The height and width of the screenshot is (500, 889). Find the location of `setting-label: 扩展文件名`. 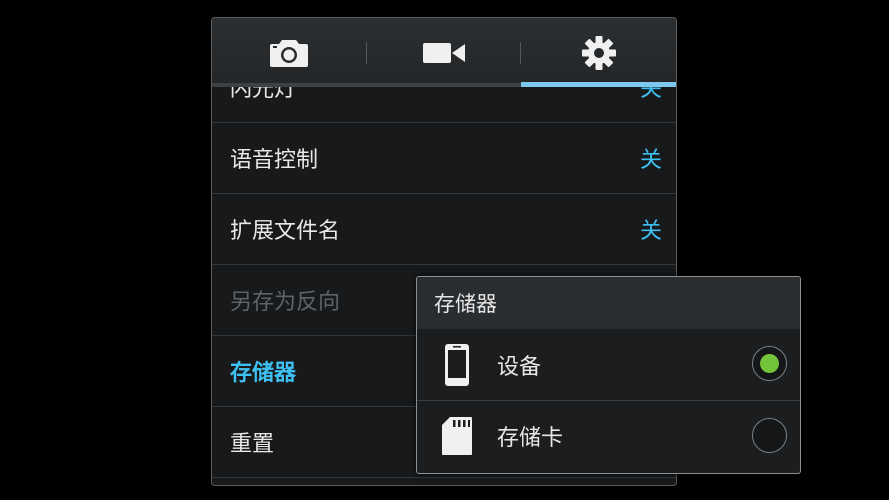

setting-label: 扩展文件名 is located at coordinates (285, 231).